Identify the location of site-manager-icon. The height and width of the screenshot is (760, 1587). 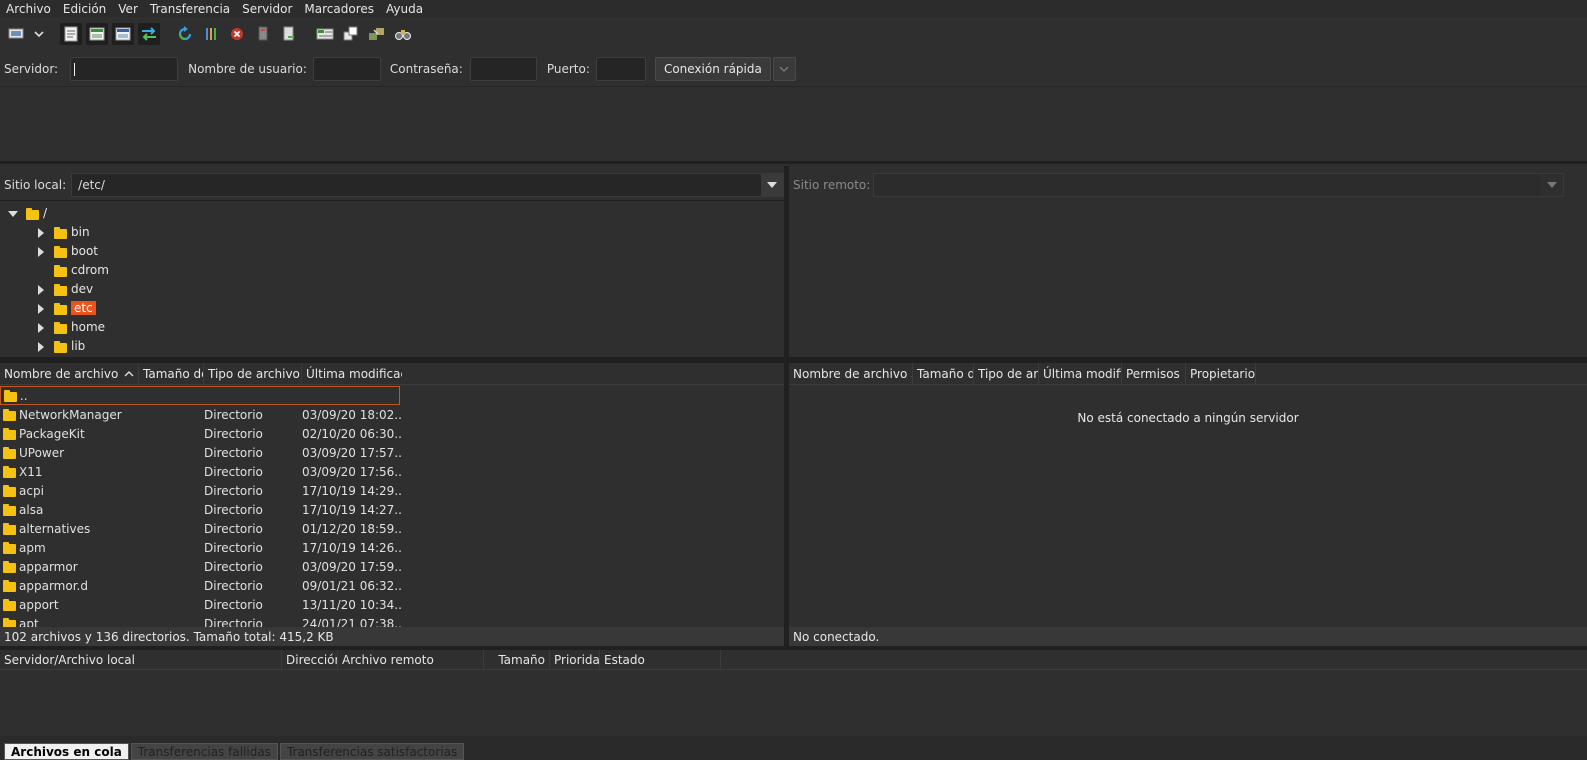
(17, 34).